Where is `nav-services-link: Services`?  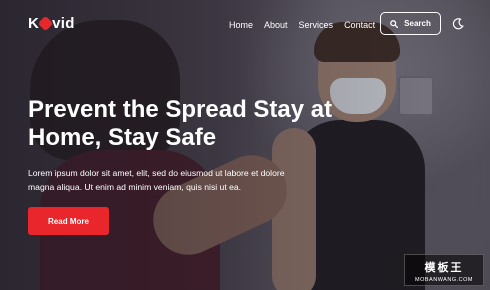
nav-services-link: Services is located at coordinates (316, 25).